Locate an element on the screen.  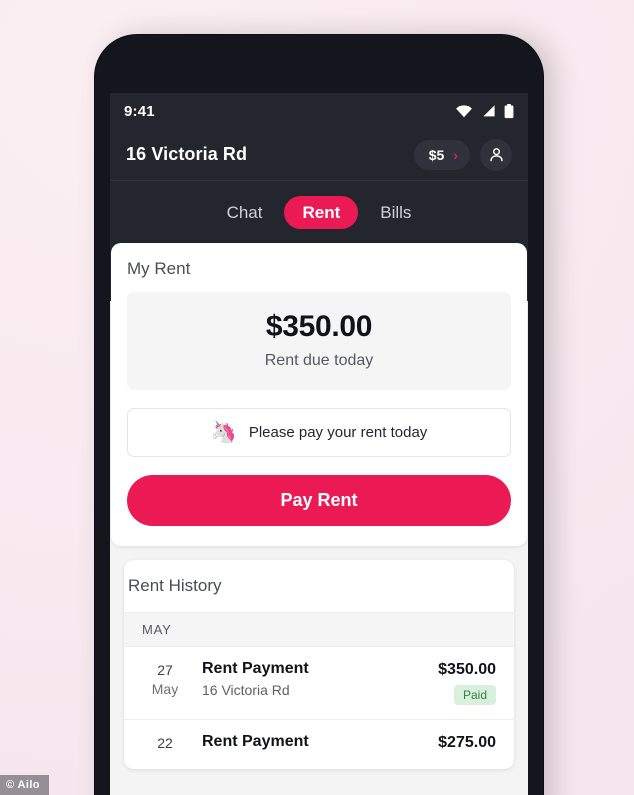
wallet-balance-button: $5 › is located at coordinates (441, 154).